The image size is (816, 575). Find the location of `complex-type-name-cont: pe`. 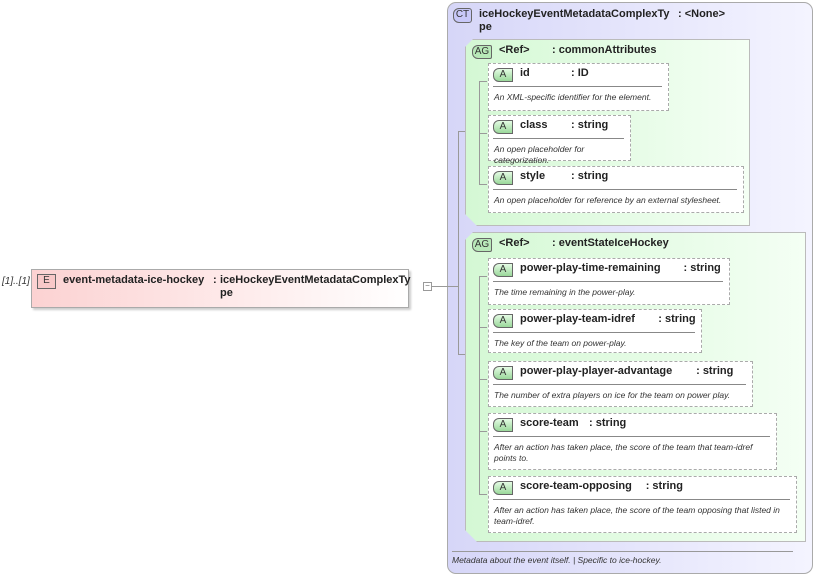

complex-type-name-cont: pe is located at coordinates (485, 27).